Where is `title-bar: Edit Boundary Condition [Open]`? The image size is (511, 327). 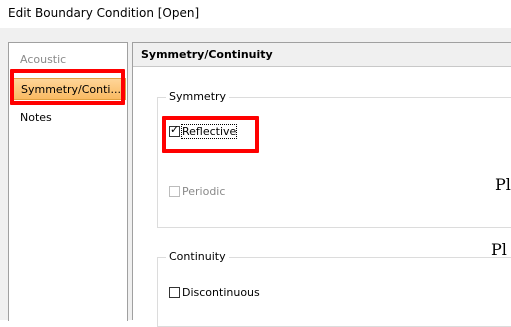 title-bar: Edit Boundary Condition [Open] is located at coordinates (255, 14).